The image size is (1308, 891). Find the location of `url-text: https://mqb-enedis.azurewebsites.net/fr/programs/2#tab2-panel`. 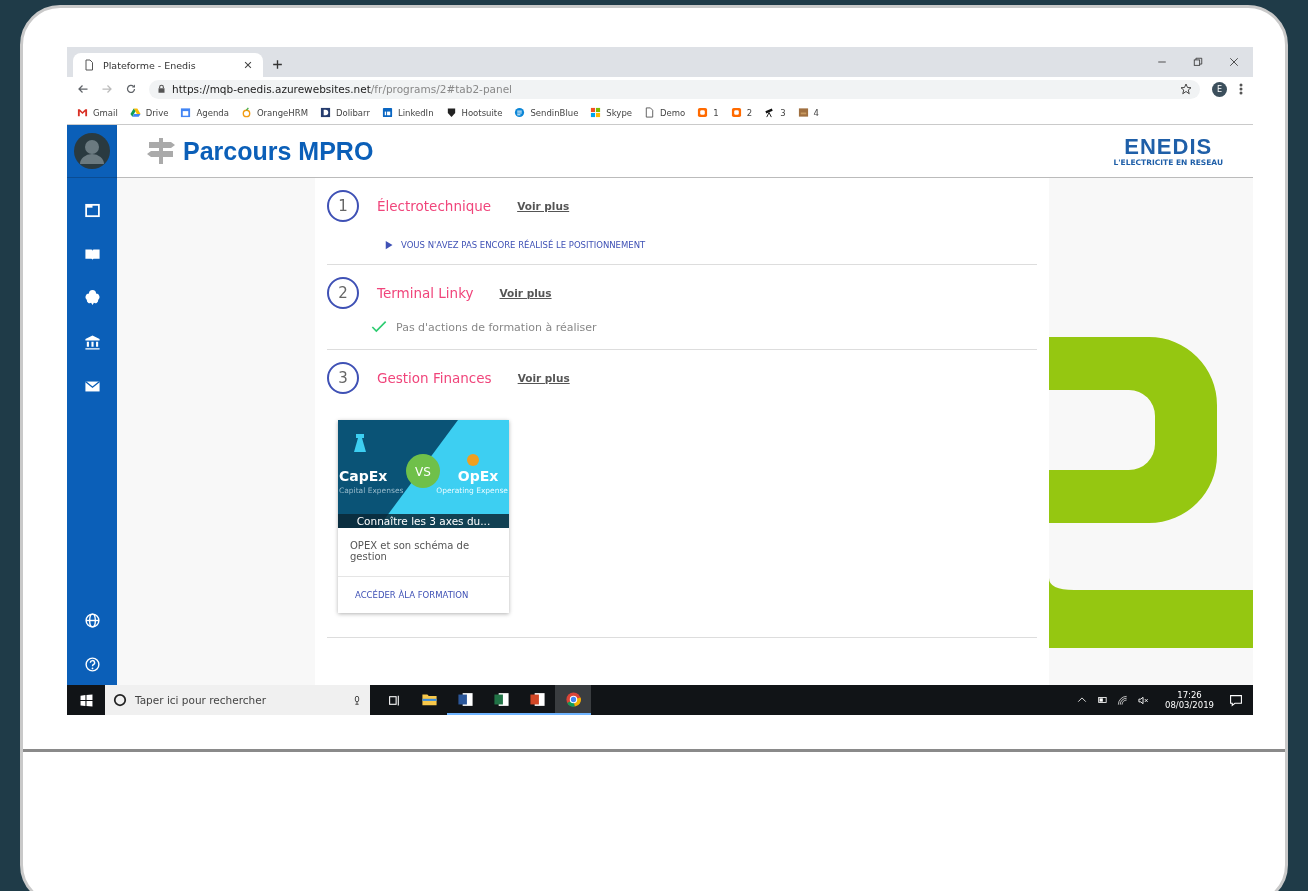

url-text: https://mqb-enedis.azurewebsites.net/fr/programs/2#tab2-panel is located at coordinates (342, 89).